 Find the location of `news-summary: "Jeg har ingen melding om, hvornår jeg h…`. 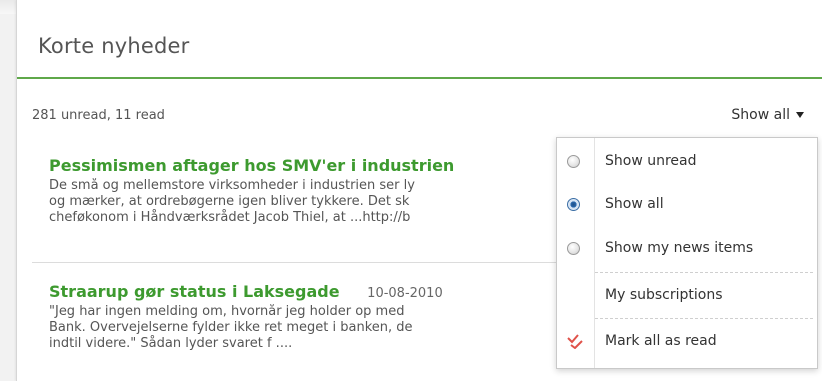

news-summary: "Jeg har ingen melding om, hvornår jeg h… is located at coordinates (309, 328).